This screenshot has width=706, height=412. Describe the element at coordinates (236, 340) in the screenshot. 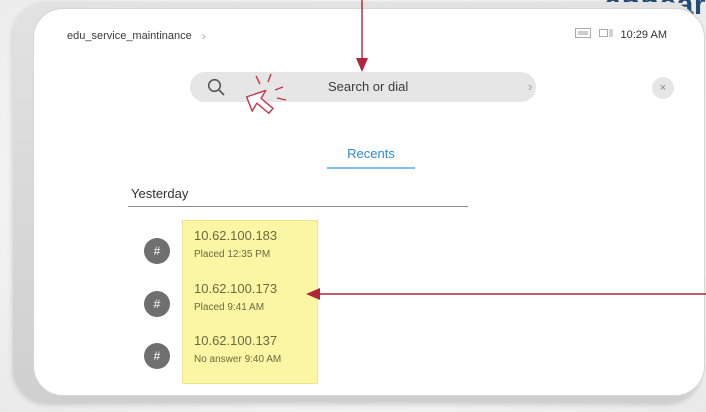

I see `call-number: 10.62.100.137` at that location.